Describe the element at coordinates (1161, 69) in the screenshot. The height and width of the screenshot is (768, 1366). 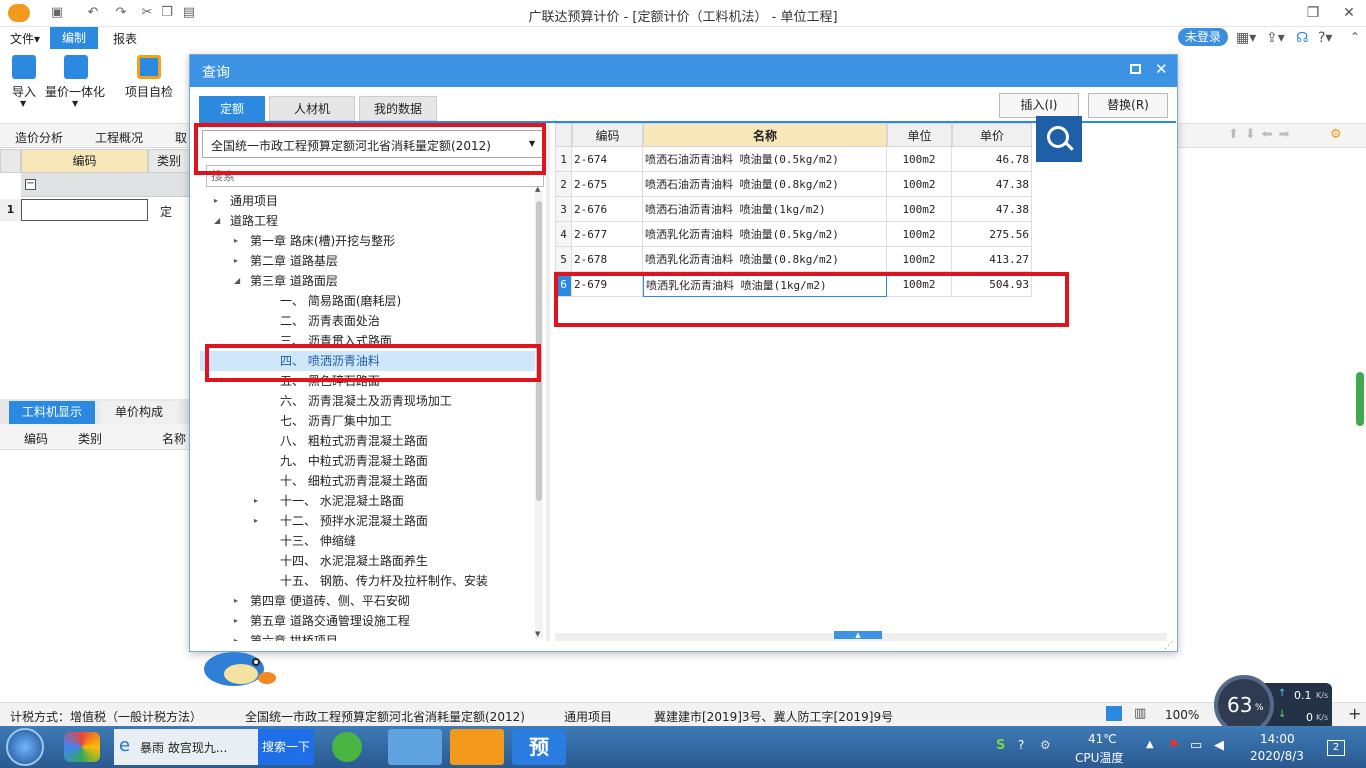
I see `close-icon: ✕` at that location.